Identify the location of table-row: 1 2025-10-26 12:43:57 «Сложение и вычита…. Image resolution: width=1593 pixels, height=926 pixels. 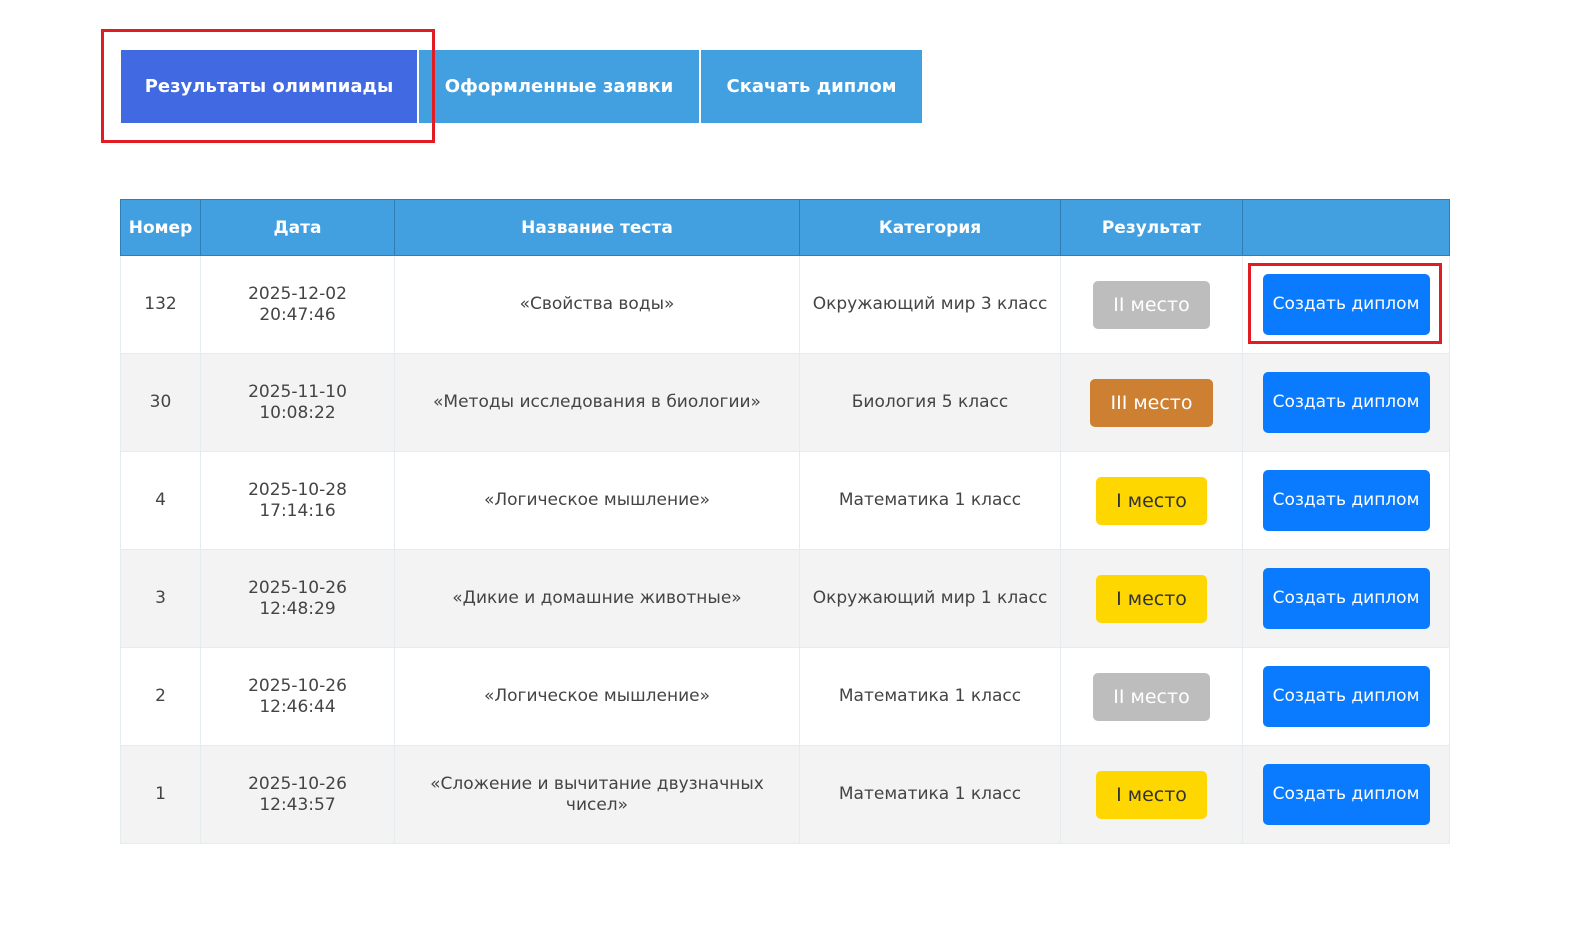
(785, 794).